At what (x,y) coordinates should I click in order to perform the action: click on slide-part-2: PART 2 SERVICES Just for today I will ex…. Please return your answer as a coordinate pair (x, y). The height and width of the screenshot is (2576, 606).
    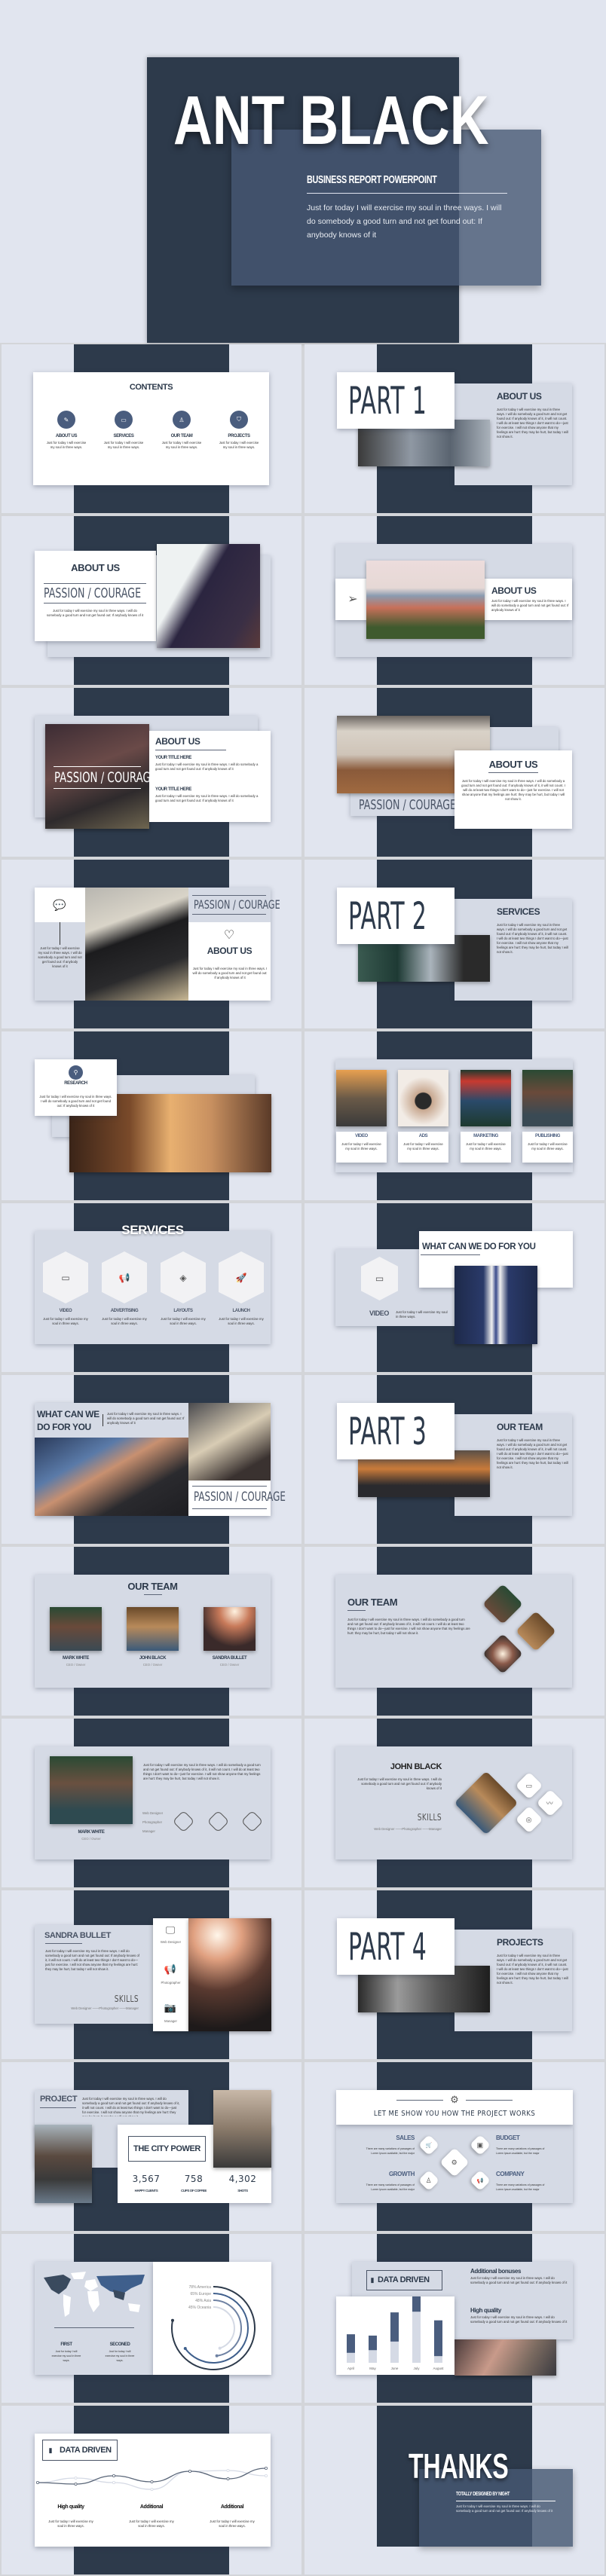
    Looking at the image, I should click on (454, 944).